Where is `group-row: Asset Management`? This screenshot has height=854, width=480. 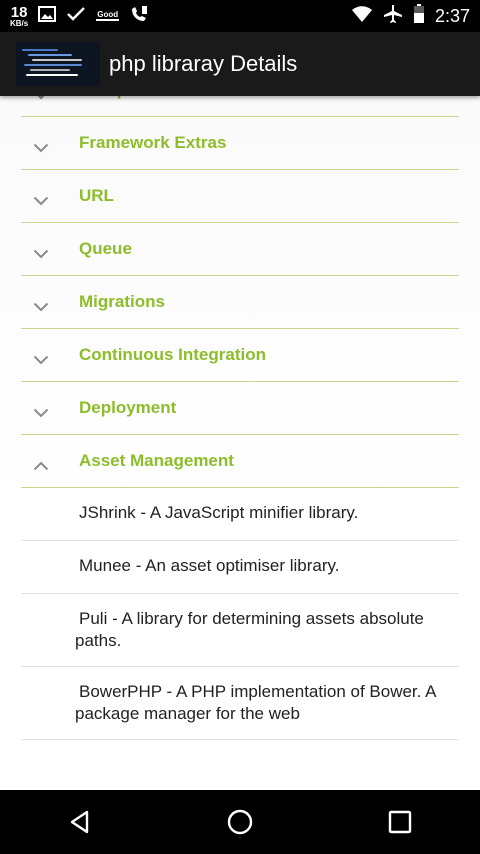
group-row: Asset Management is located at coordinates (240, 461).